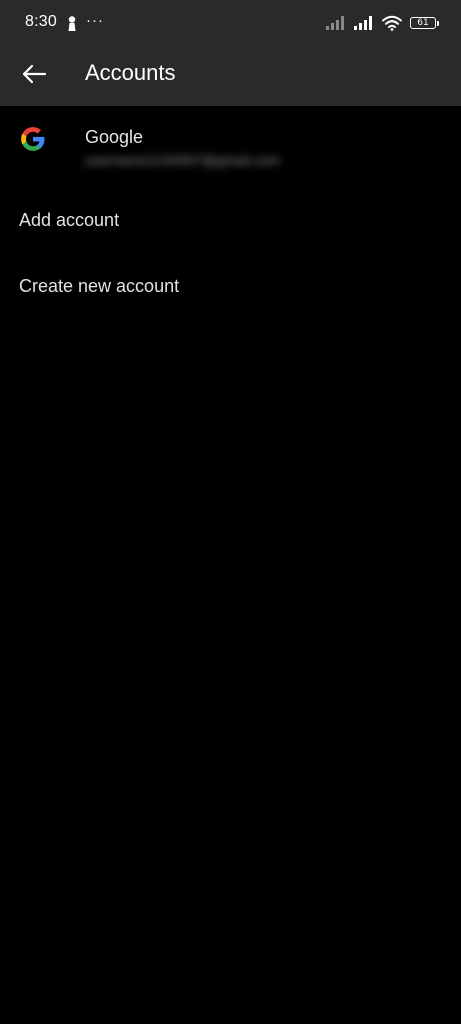 This screenshot has width=461, height=1024. What do you see at coordinates (335, 23) in the screenshot?
I see `signal-empty-icon` at bounding box center [335, 23].